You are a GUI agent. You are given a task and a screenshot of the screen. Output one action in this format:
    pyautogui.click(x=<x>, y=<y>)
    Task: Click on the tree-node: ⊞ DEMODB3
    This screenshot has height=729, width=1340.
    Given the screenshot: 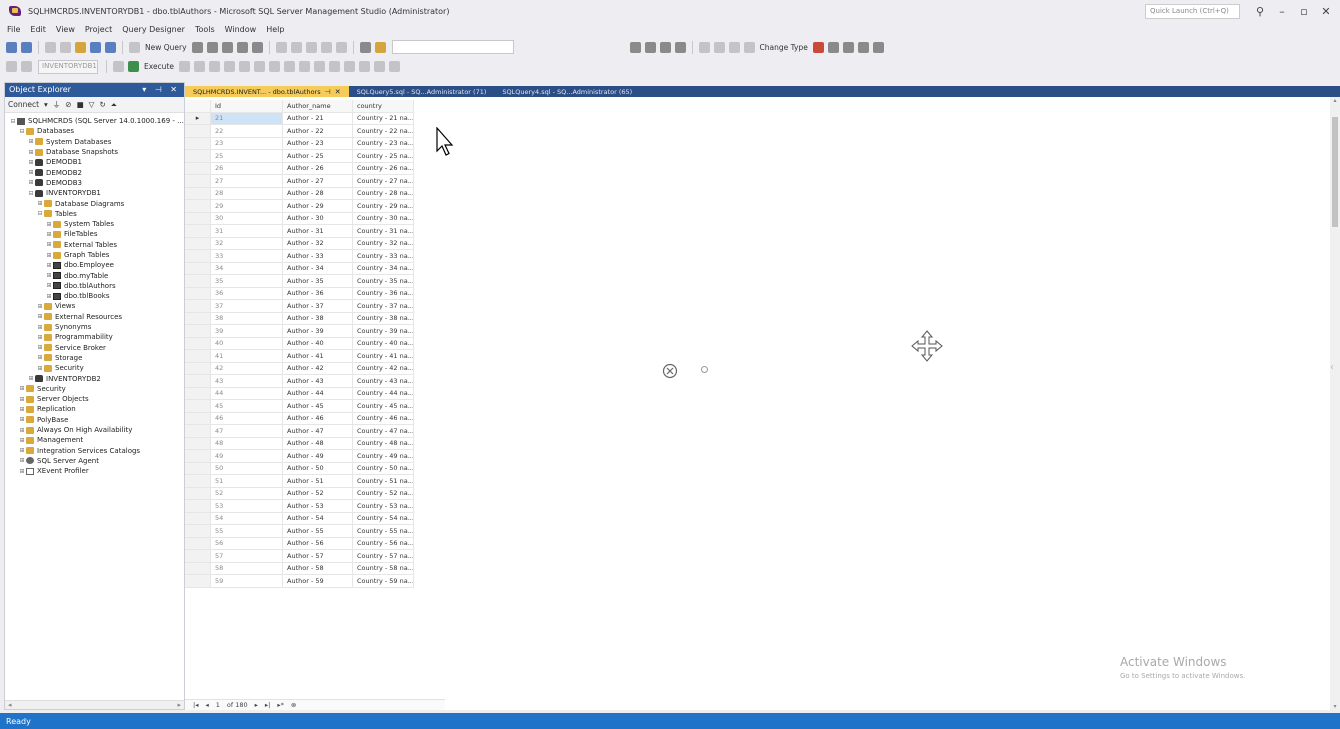 What is the action you would take?
    pyautogui.click(x=94, y=183)
    